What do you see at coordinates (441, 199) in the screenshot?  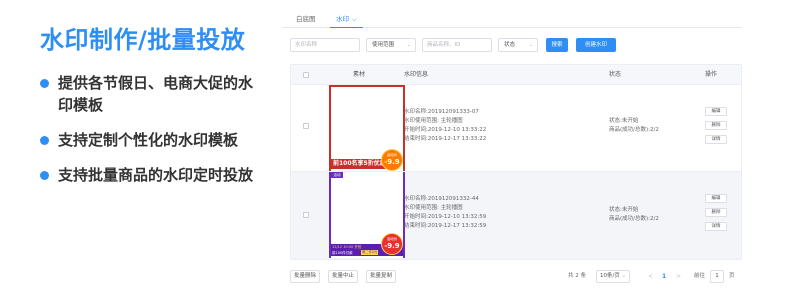 I see `watermark-name: 水印名称:201912091332-44` at bounding box center [441, 199].